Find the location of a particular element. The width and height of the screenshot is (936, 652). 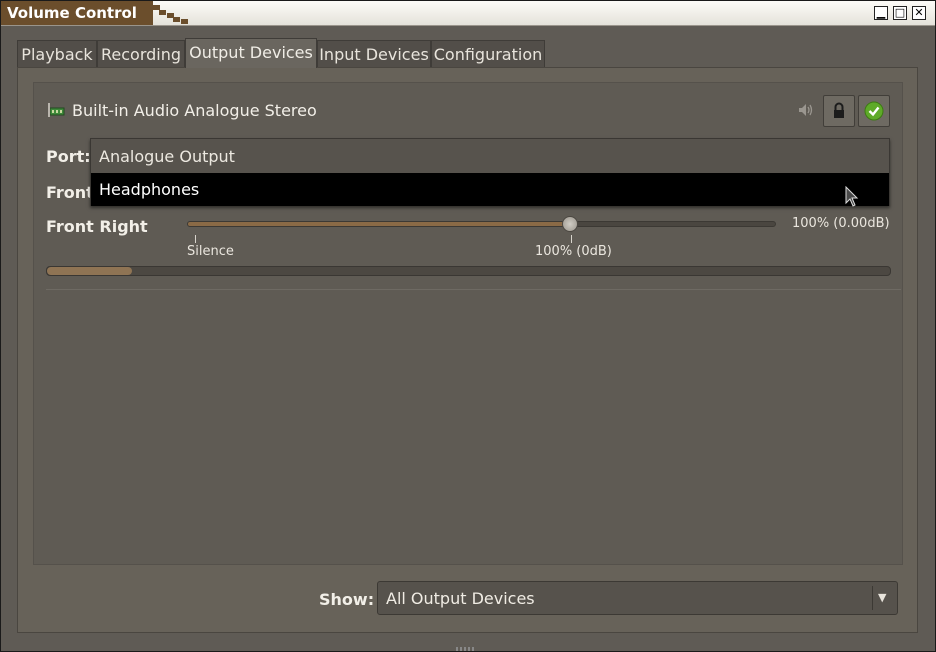

slider-fill is located at coordinates (379, 224).